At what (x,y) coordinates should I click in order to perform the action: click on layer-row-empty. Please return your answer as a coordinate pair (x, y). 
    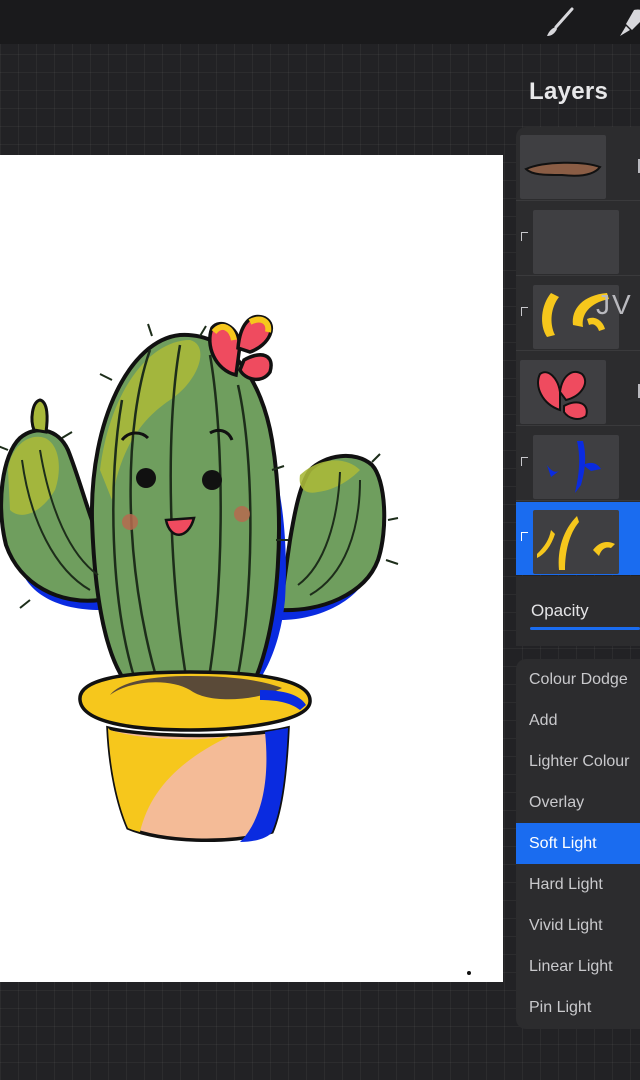
    Looking at the image, I should click on (578, 239).